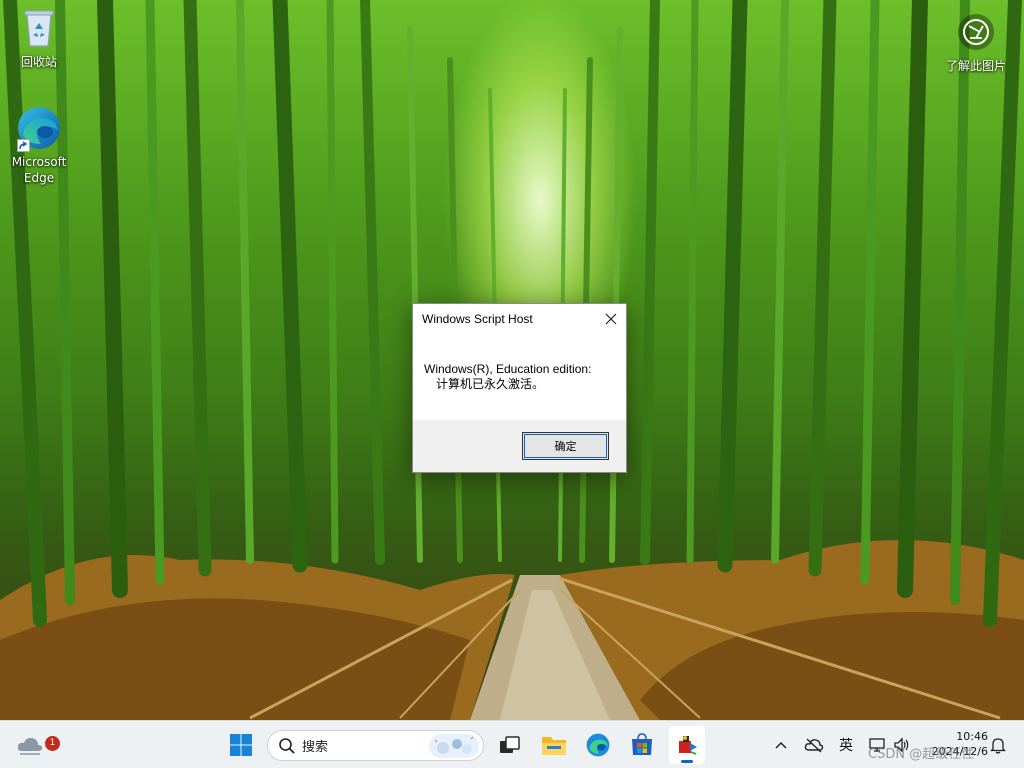 The image size is (1024, 768). I want to click on start-button, so click(241, 745).